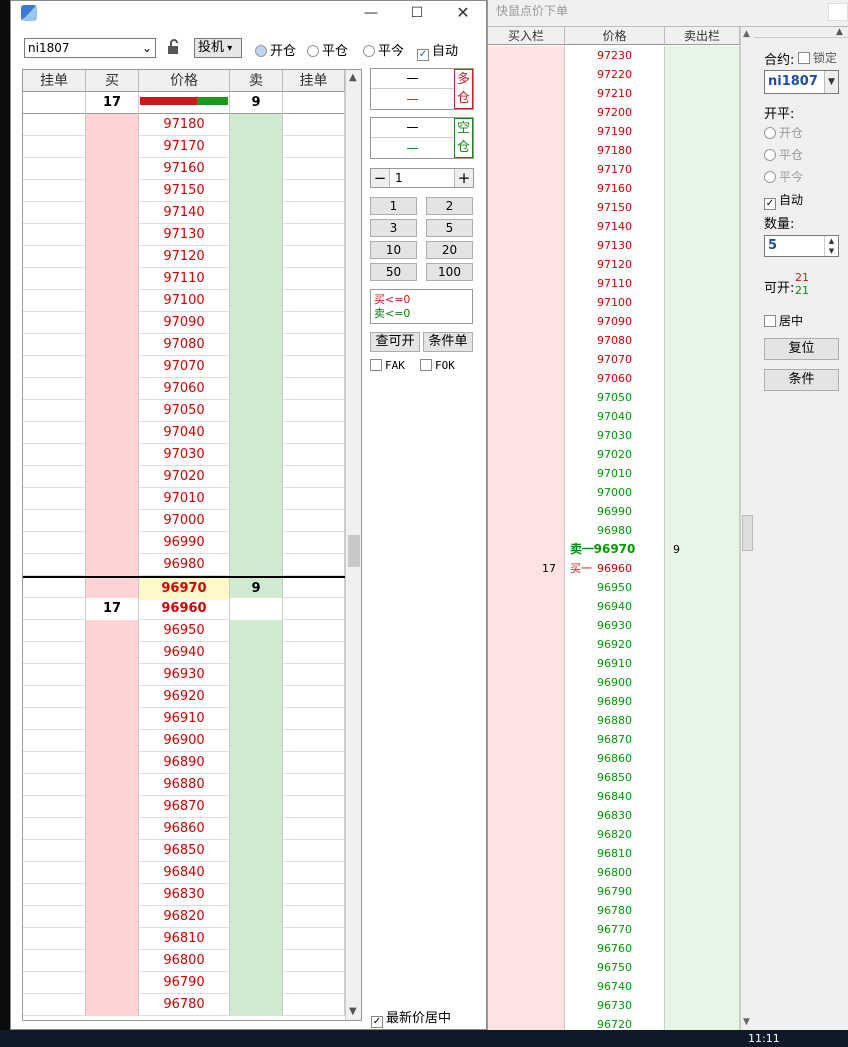  What do you see at coordinates (184, 213) in the screenshot?
I see `price-cell: 97140` at bounding box center [184, 213].